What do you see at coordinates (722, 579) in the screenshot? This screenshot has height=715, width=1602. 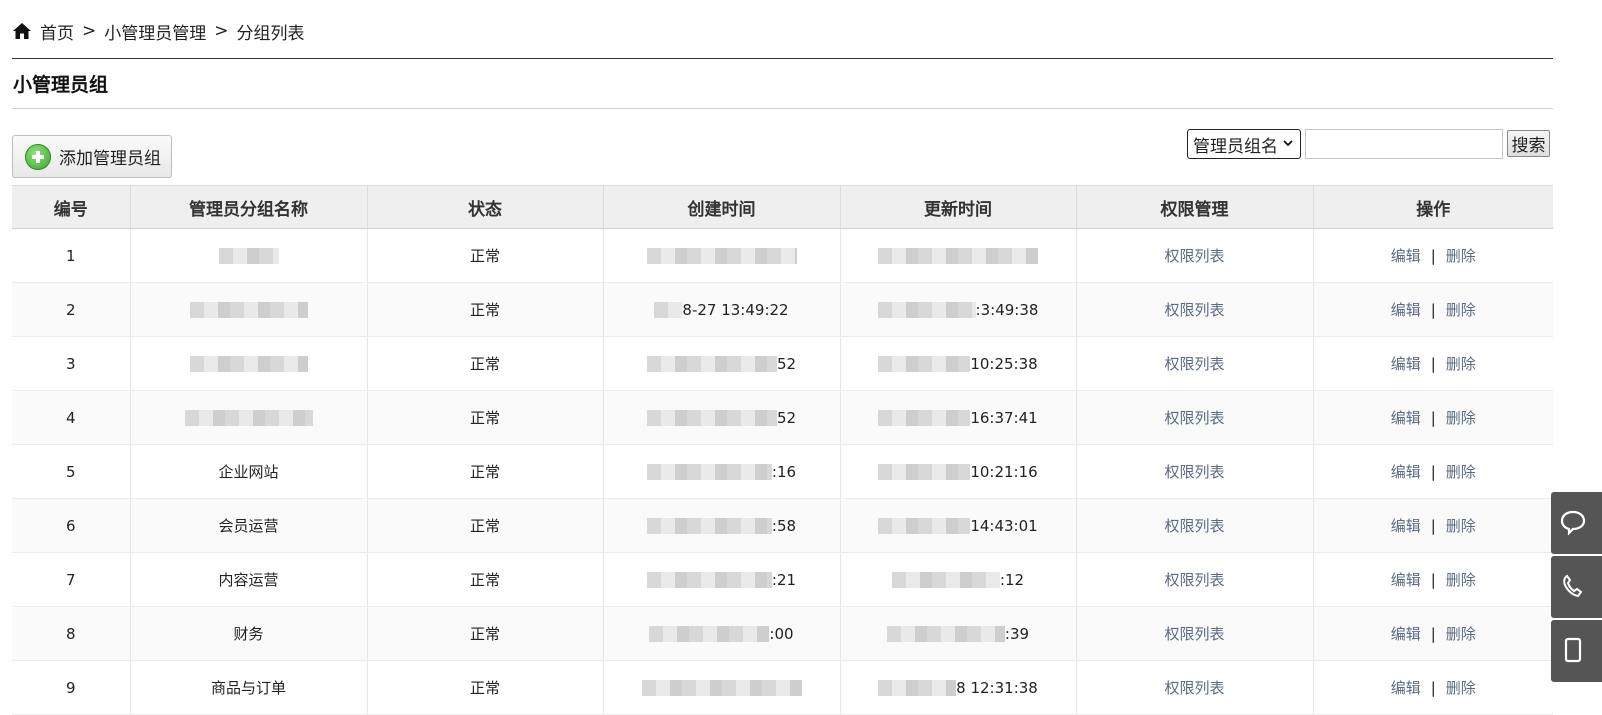 I see `cell-created: :21` at bounding box center [722, 579].